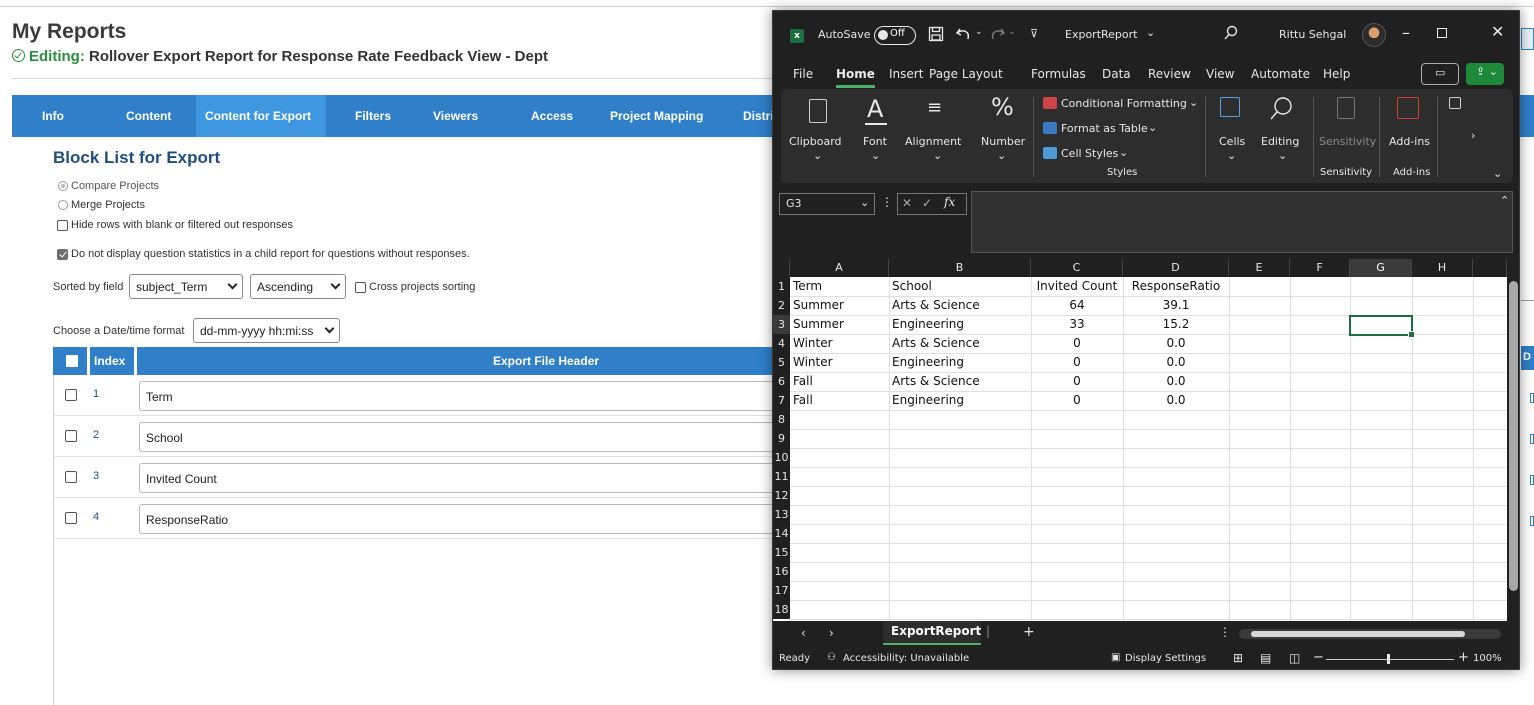  What do you see at coordinates (831, 633) in the screenshot?
I see `next-sheet-icon: ›` at bounding box center [831, 633].